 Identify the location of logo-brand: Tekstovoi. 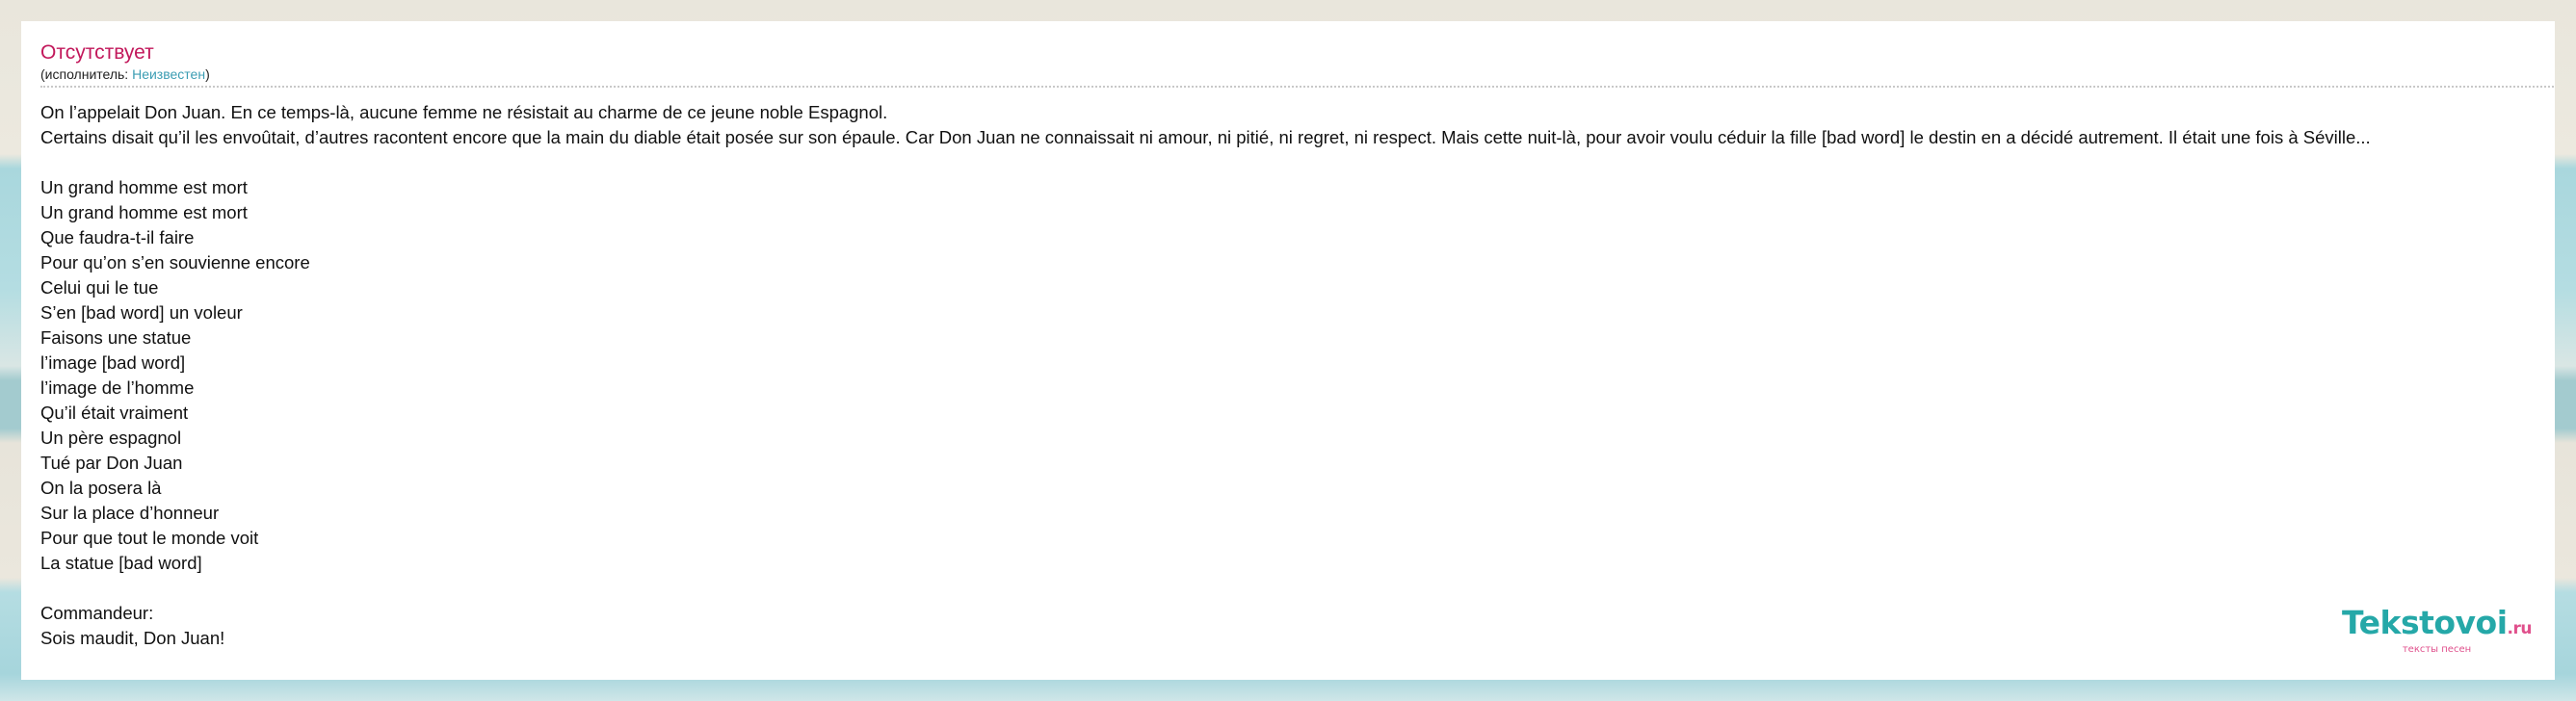
(2425, 622).